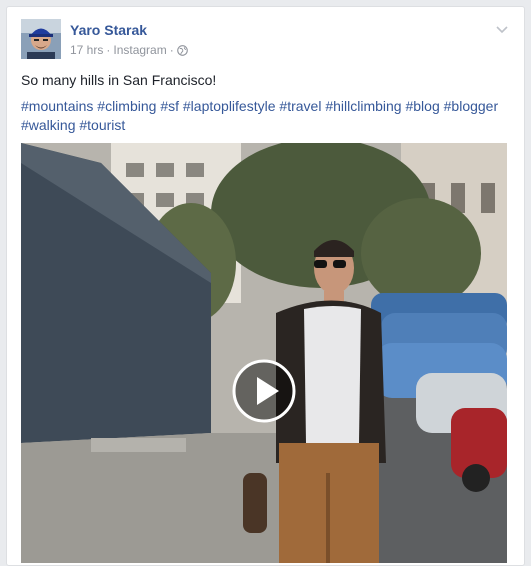  What do you see at coordinates (182, 50) in the screenshot?
I see `globe-icon` at bounding box center [182, 50].